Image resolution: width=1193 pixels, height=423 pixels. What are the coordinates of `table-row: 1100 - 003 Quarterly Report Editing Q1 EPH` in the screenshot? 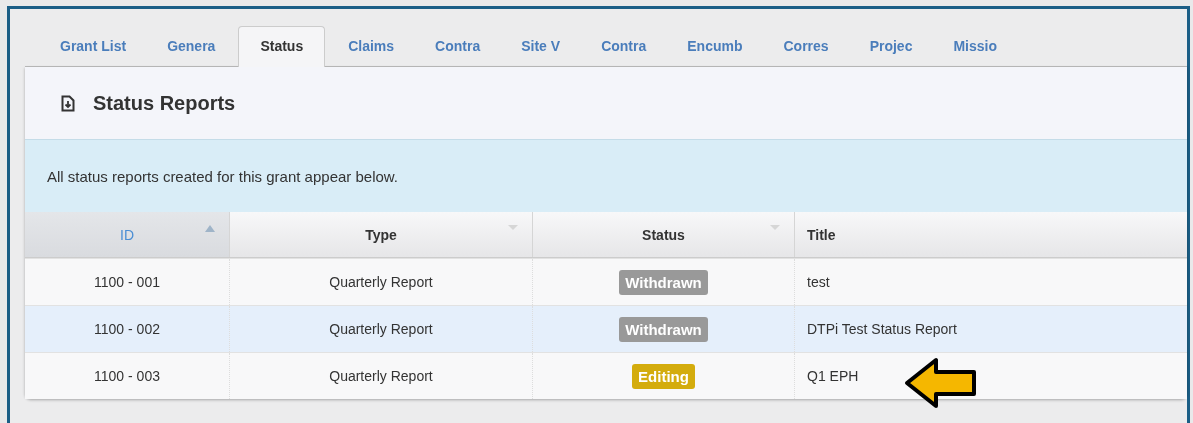 It's located at (606, 375).